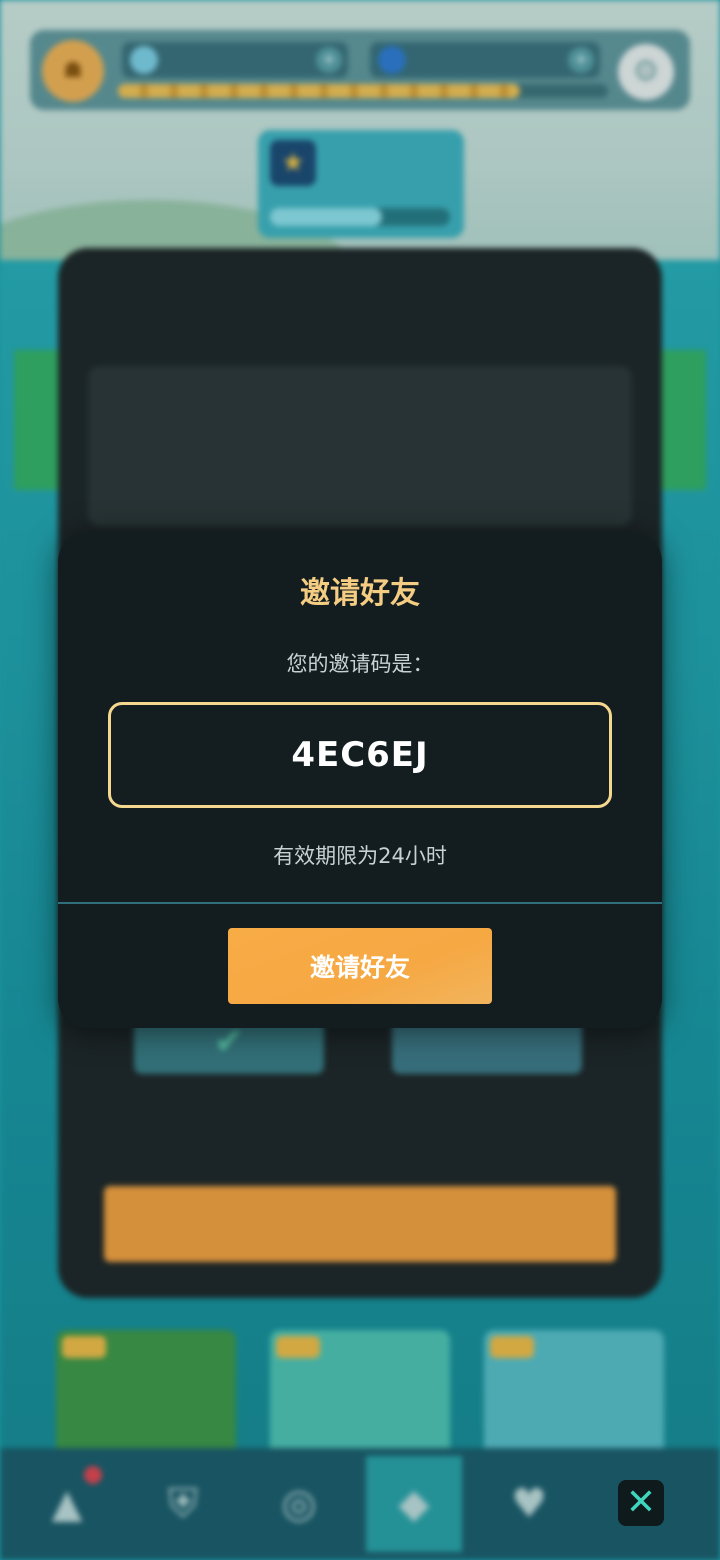  What do you see at coordinates (360, 856) in the screenshot?
I see `validity-text: 有效期限为24小时` at bounding box center [360, 856].